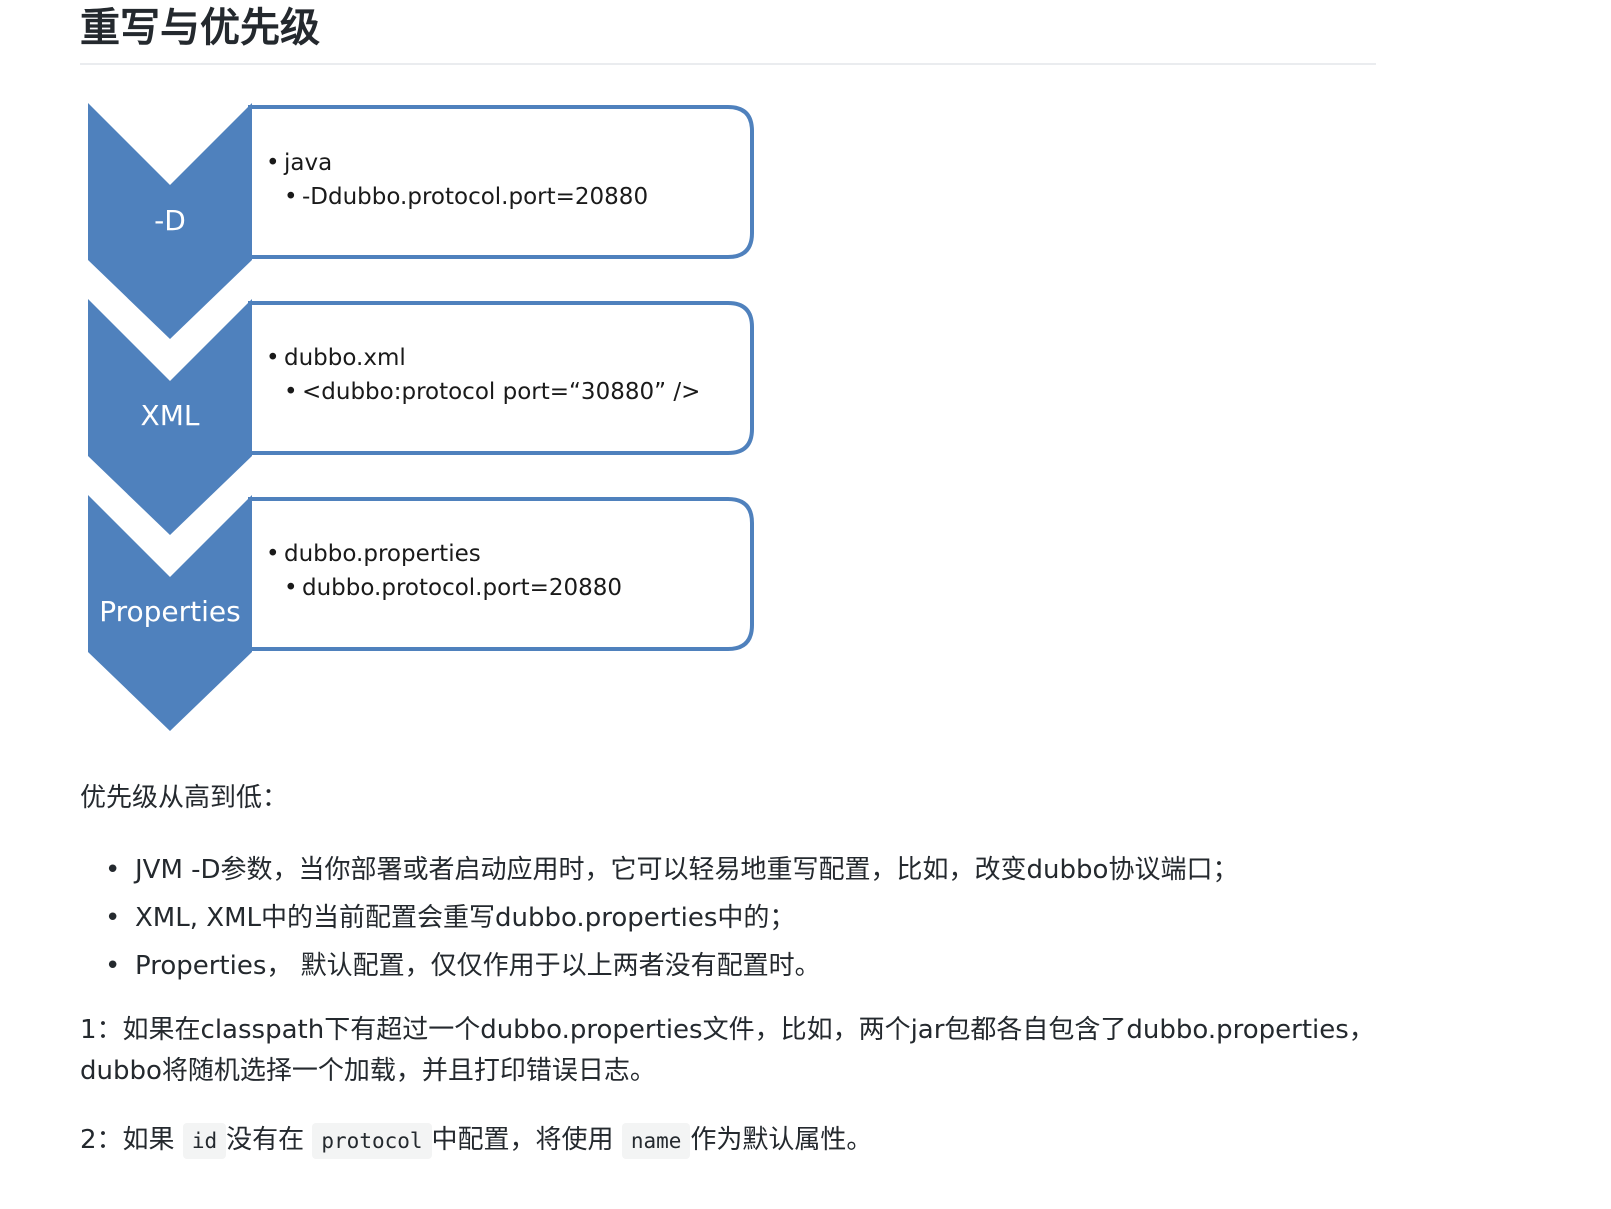  What do you see at coordinates (368, 1071) in the screenshot?
I see `note-1-line-2: dubbo将随机选择一个加载，并且打印错误日志。` at bounding box center [368, 1071].